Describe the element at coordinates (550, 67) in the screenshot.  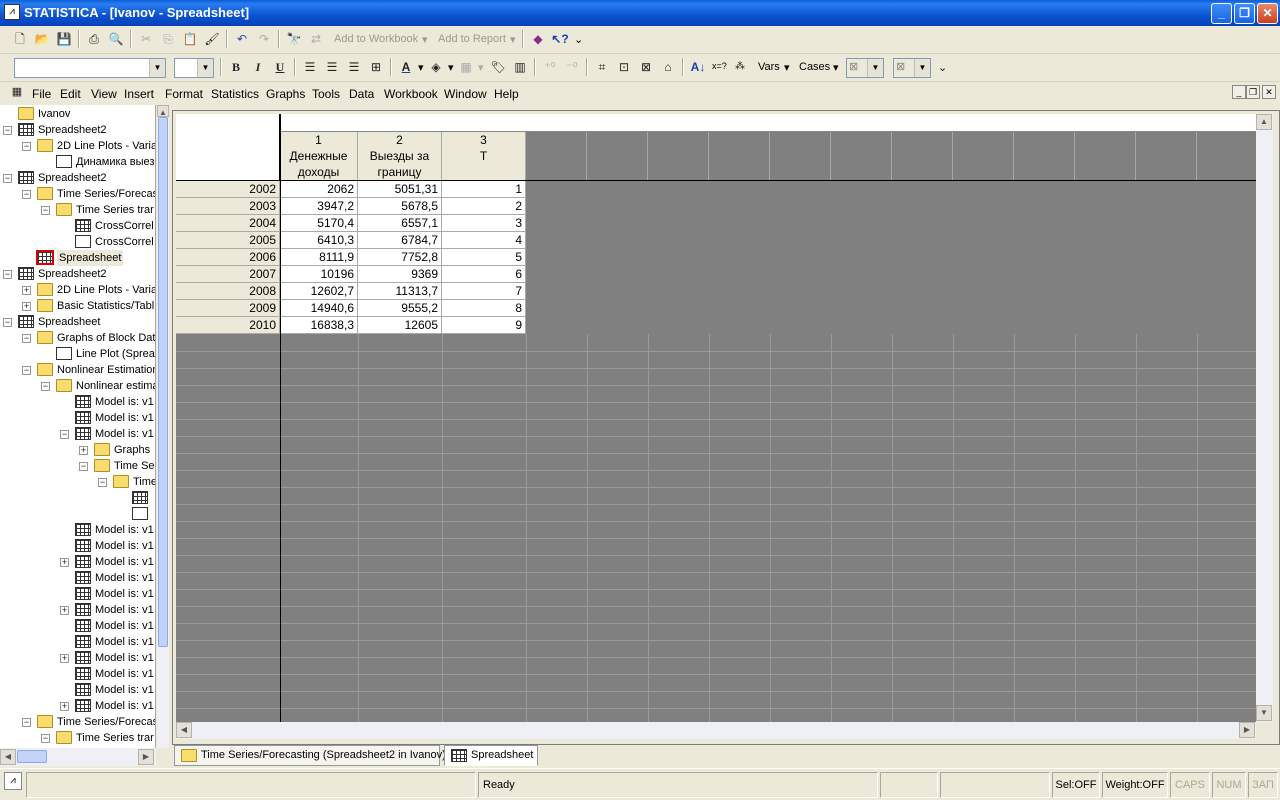
I see `increase-decimal-icon: ⁺⁰` at that location.